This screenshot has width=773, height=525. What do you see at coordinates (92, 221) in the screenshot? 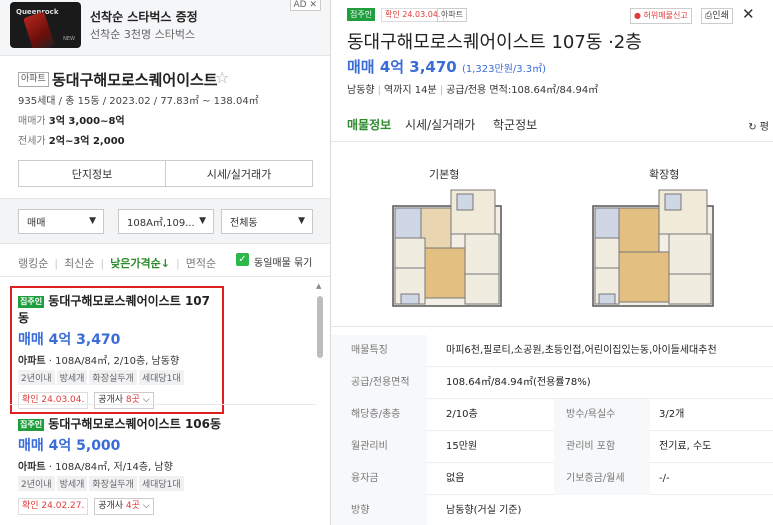
I see `chevron-down-icon: ▼` at bounding box center [92, 221].